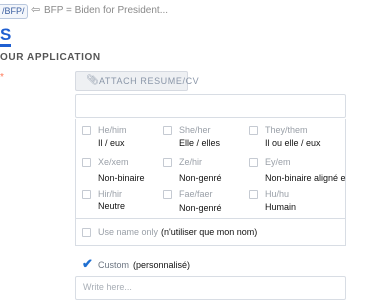 This screenshot has width=370, height=300. Describe the element at coordinates (253, 130) in the screenshot. I see `pronoun-checkbox-they-them` at that location.